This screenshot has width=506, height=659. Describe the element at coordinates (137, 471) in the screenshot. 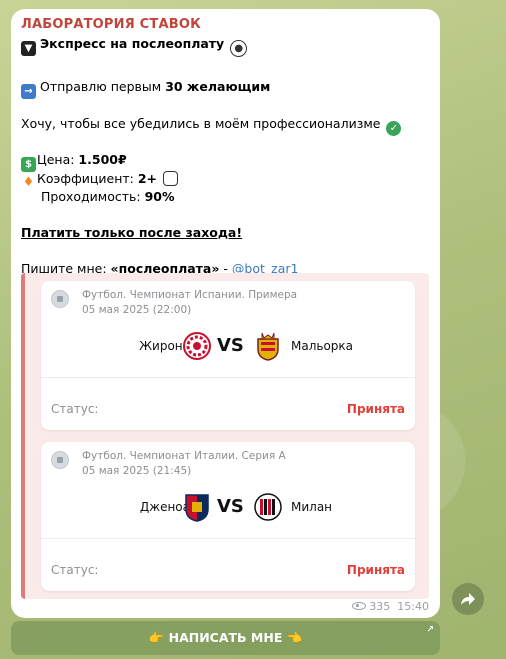

I see `match-date: 05 мая 2025 (21:45)` at that location.